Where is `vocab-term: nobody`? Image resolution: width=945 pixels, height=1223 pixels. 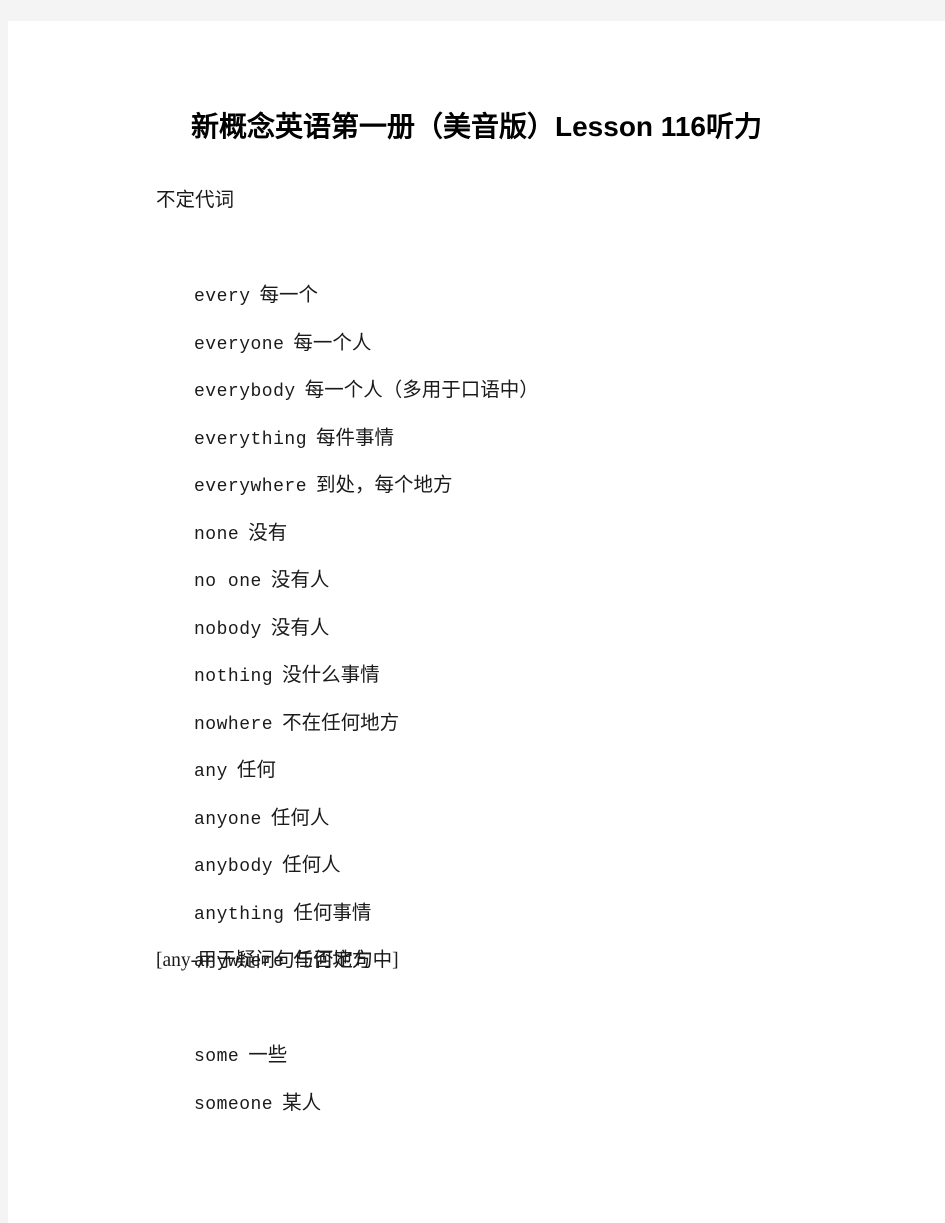 vocab-term: nobody is located at coordinates (228, 629).